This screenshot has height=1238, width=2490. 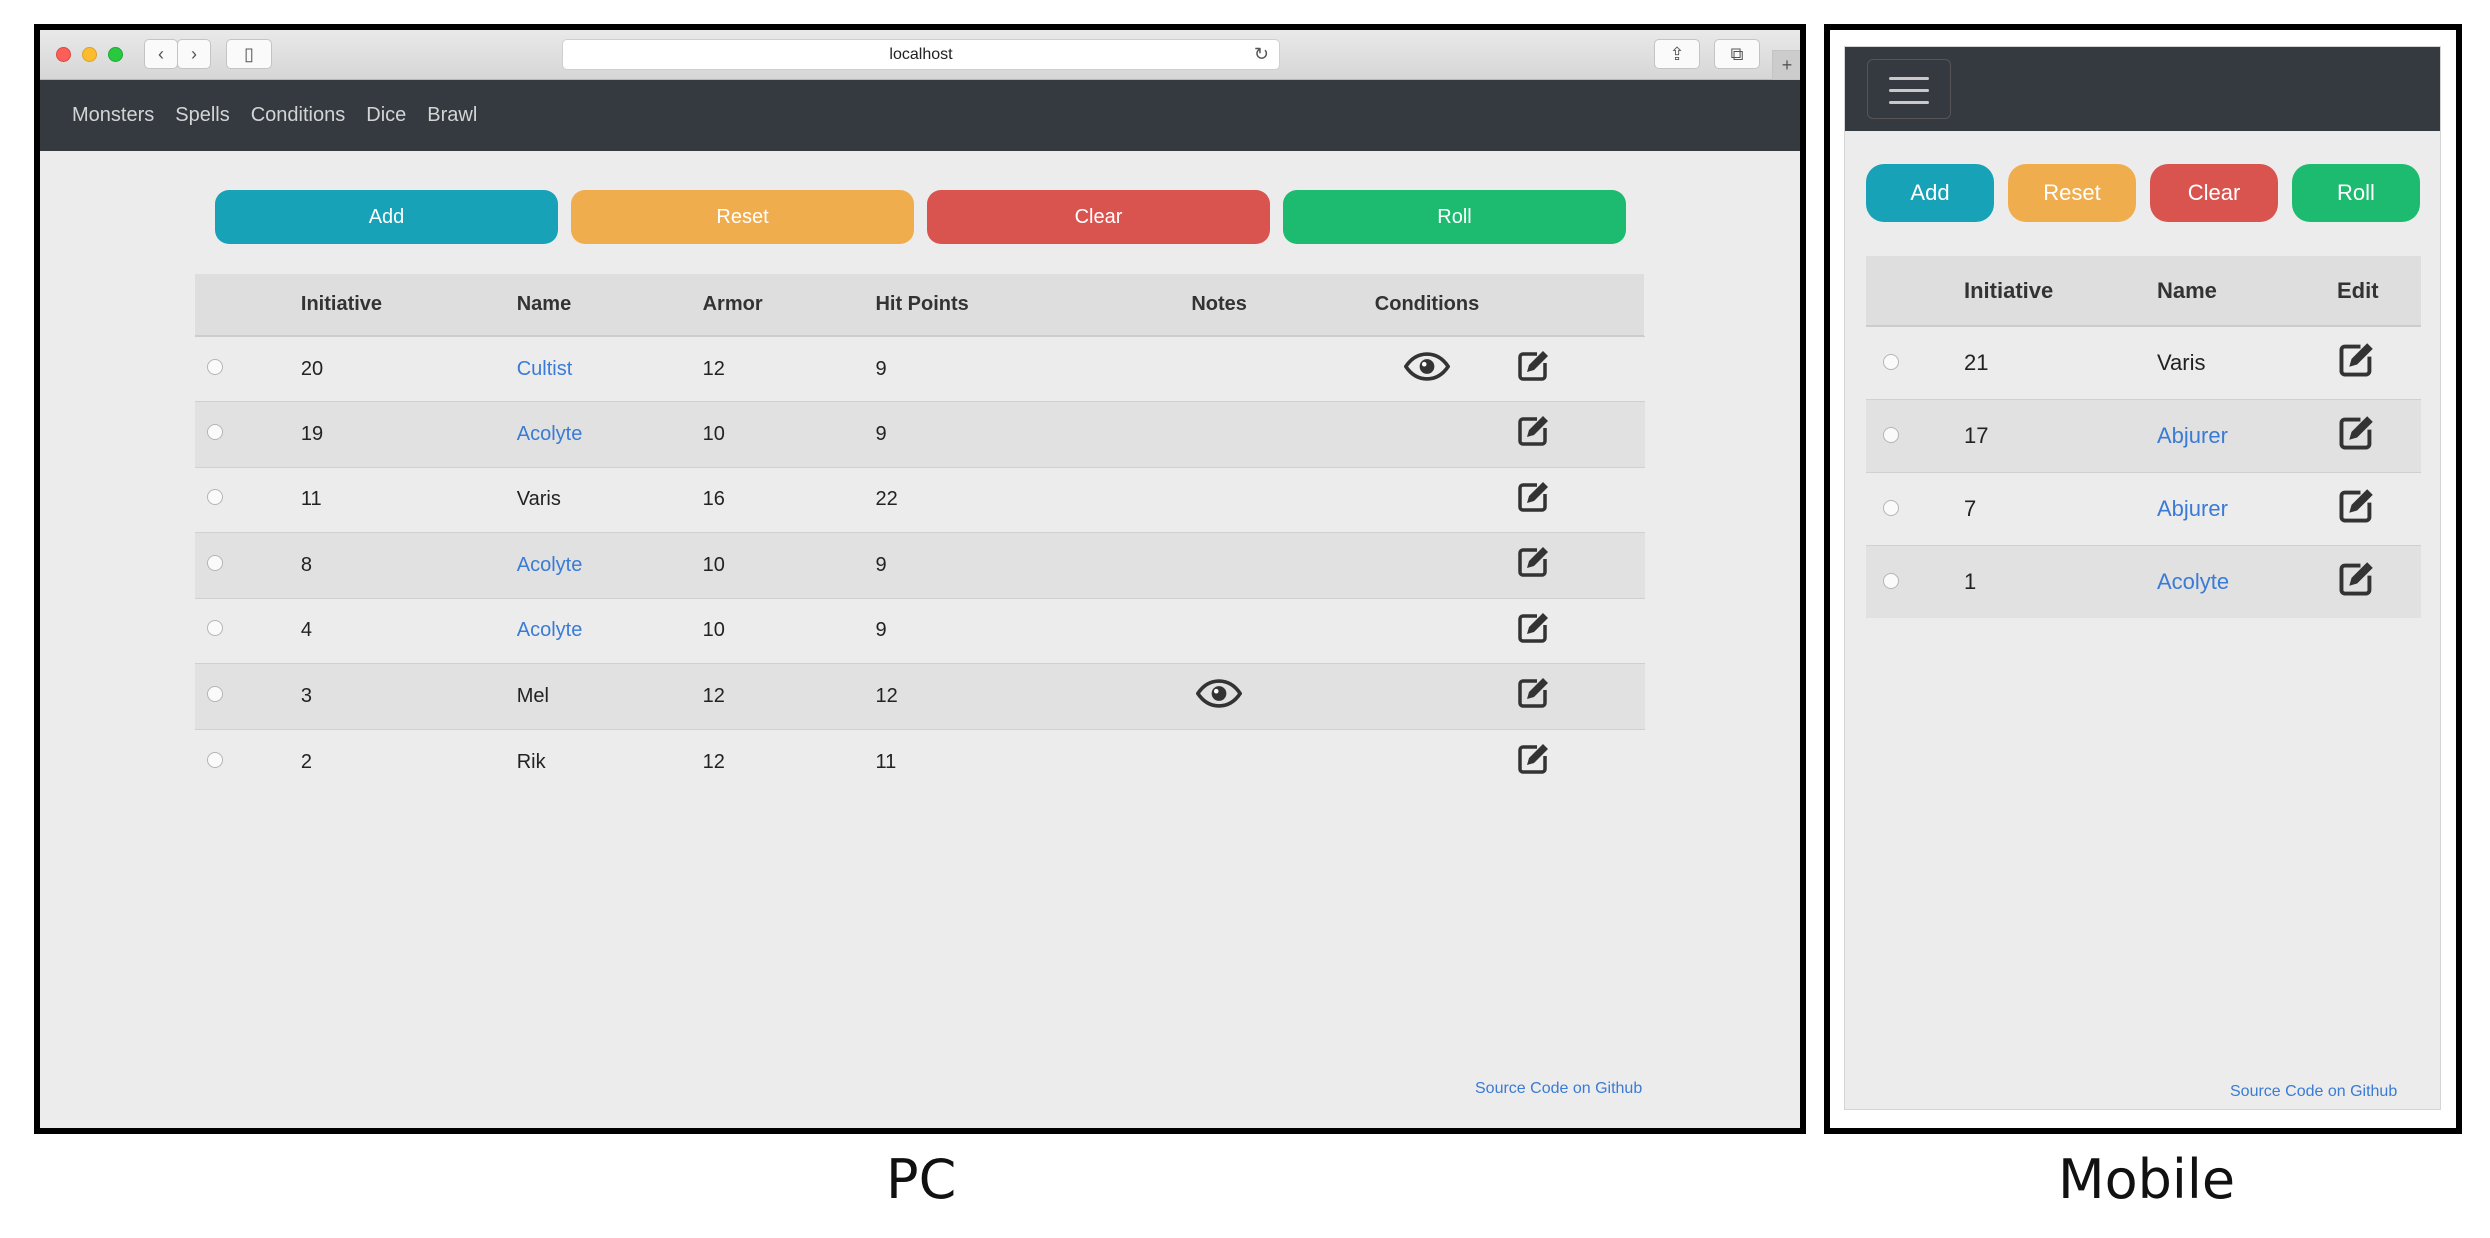 I want to click on forward-button: ›, so click(x=194, y=54).